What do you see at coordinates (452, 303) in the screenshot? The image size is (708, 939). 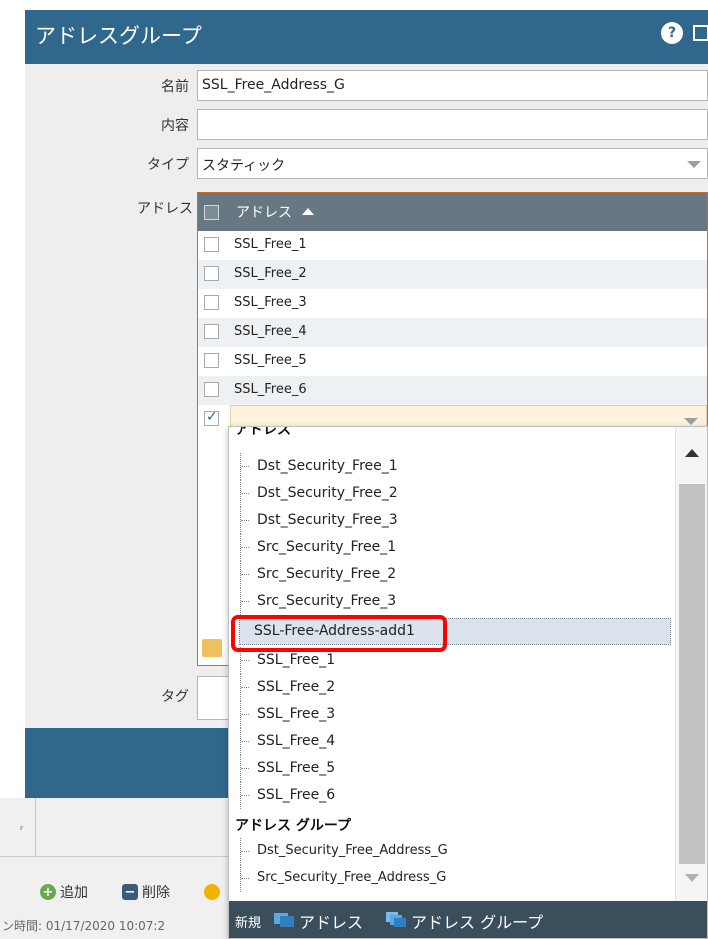 I see `table-row: SSL_Free_3` at bounding box center [452, 303].